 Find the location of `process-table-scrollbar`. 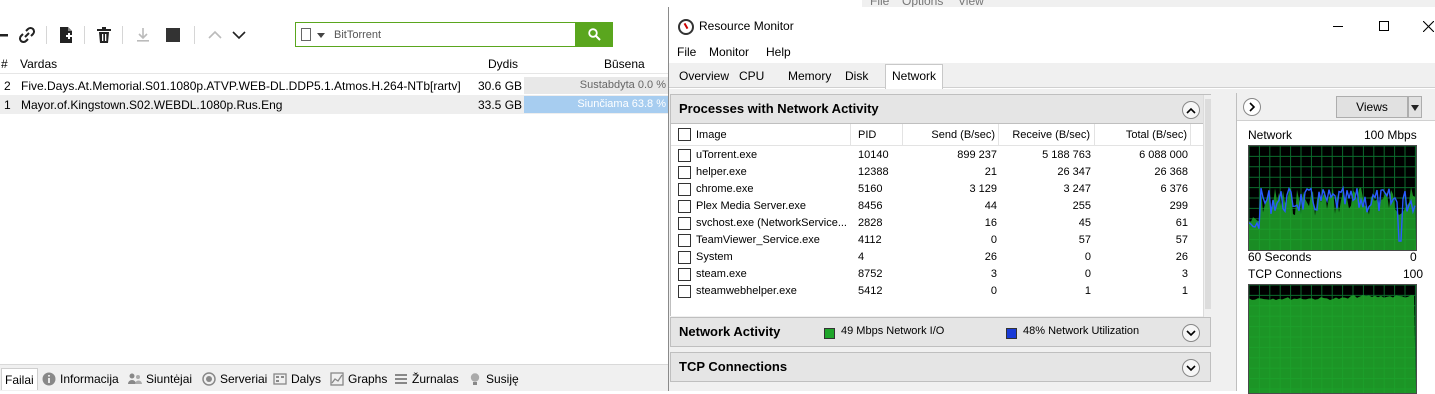

process-table-scrollbar is located at coordinates (1207, 206).